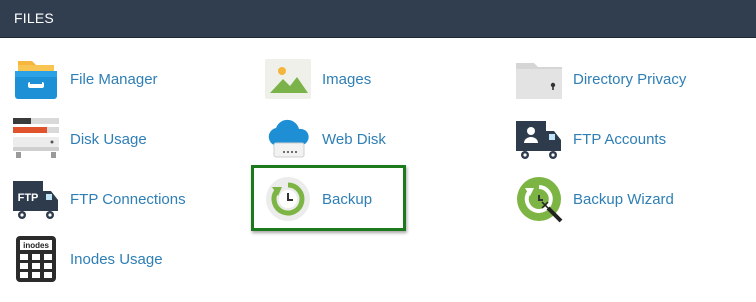  I want to click on ftp-icon-text: FTP, so click(28, 198).